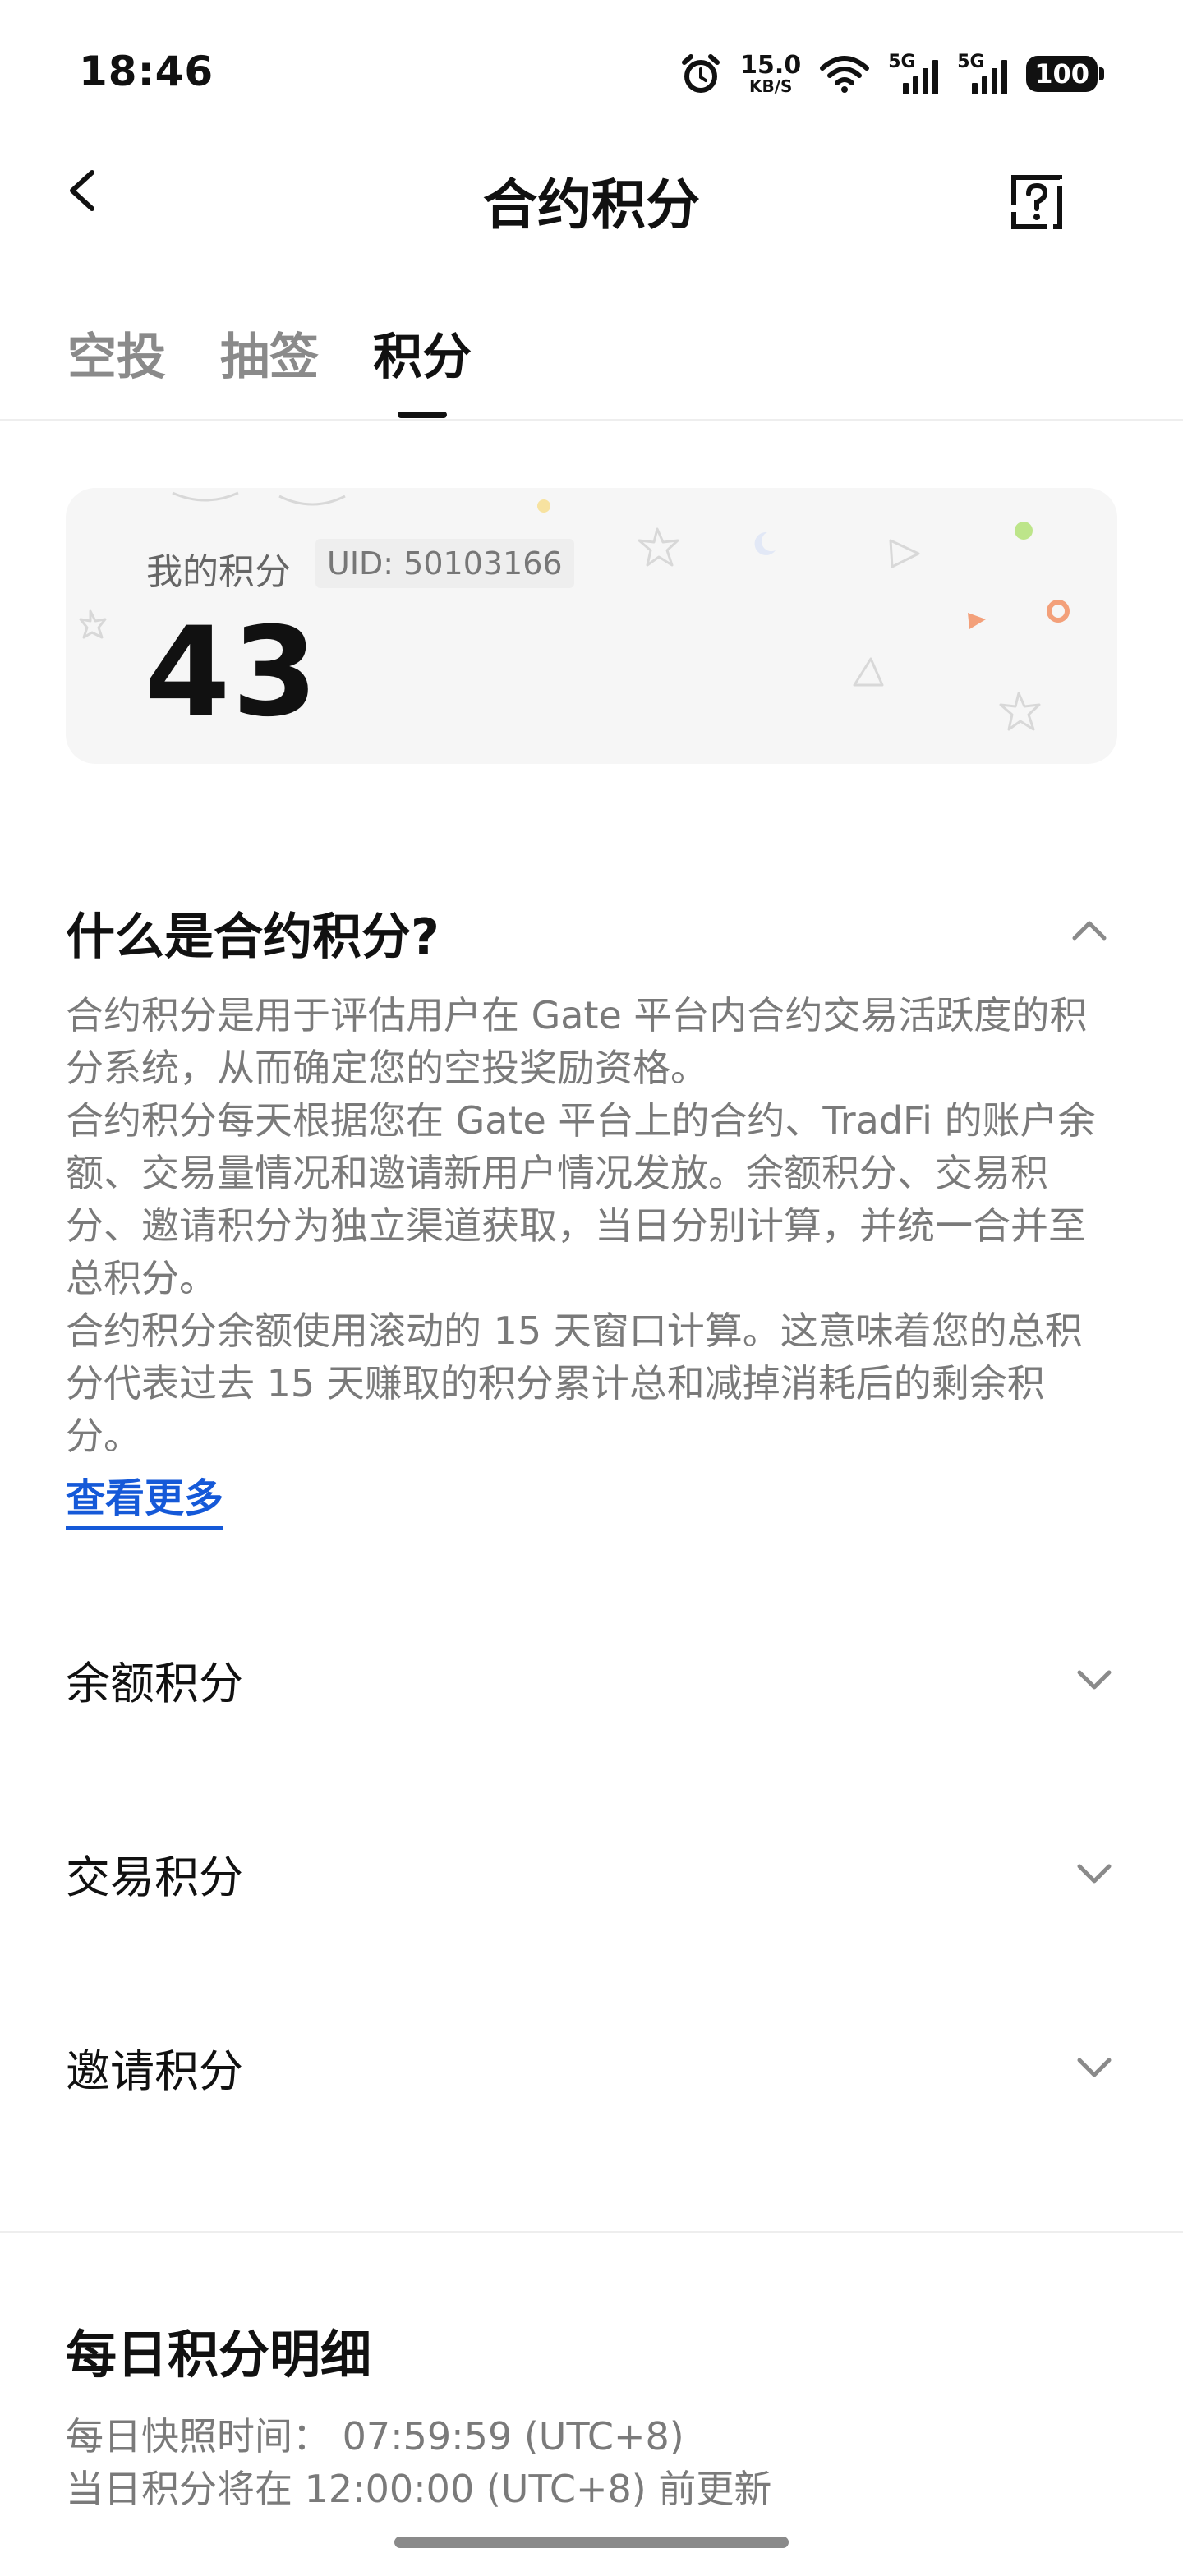 The width and height of the screenshot is (1183, 2576). I want to click on home-indicator, so click(591, 2542).